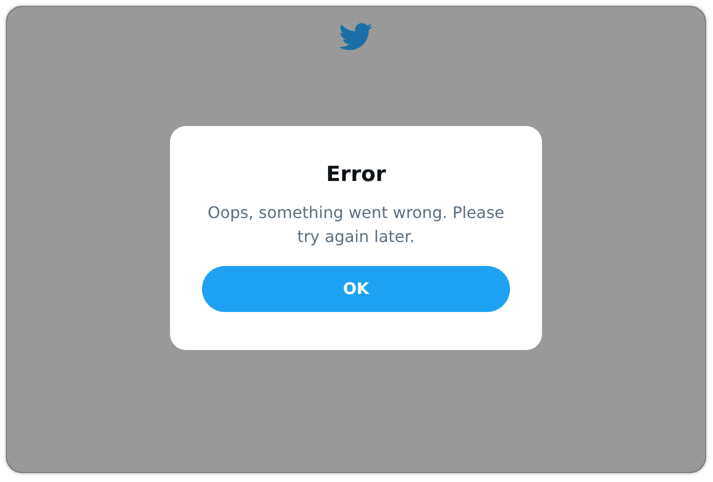 Image resolution: width=713 pixels, height=482 pixels. What do you see at coordinates (356, 289) in the screenshot?
I see `ok-button: OK` at bounding box center [356, 289].